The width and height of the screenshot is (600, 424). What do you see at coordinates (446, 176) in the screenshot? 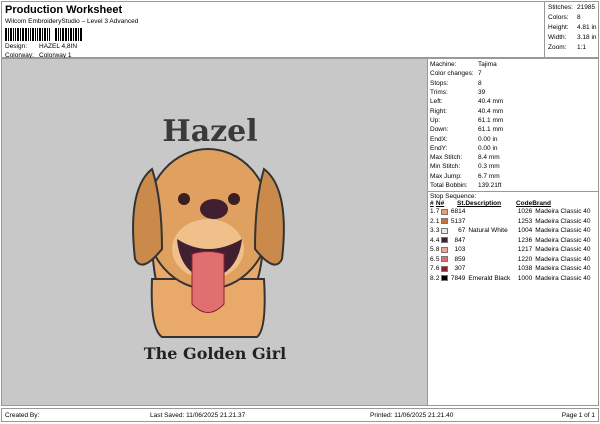
I see `detail-label: Max Jump:` at bounding box center [446, 176].